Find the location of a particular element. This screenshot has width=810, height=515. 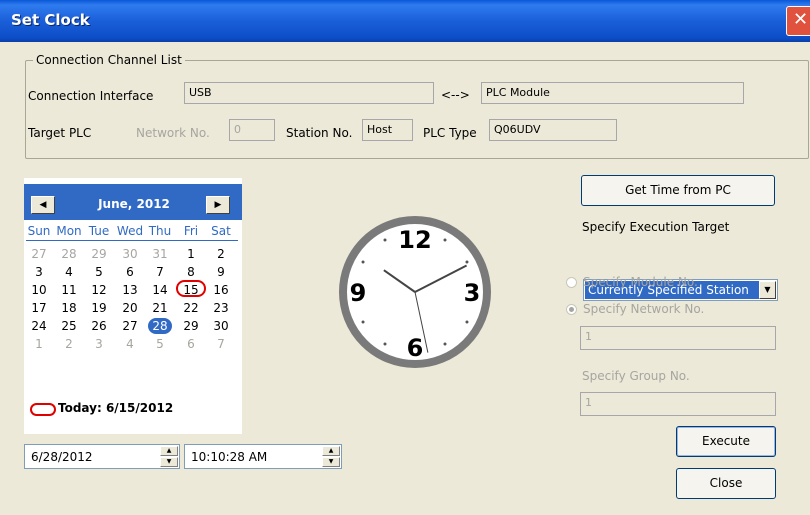

calendar-month-title: June, 2012 is located at coordinates (134, 204).